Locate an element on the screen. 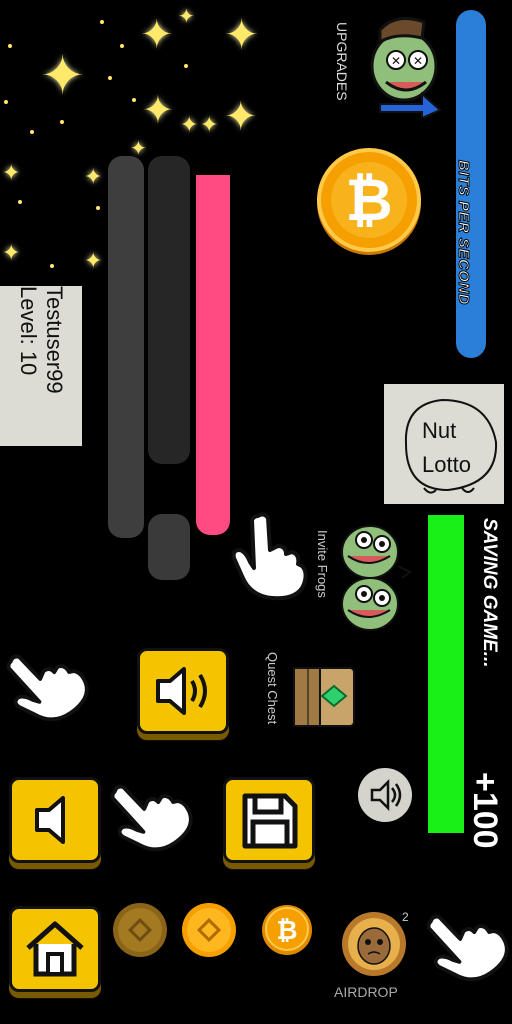 The height and width of the screenshot is (1024, 512). quest-chest-icon is located at coordinates (324, 697).